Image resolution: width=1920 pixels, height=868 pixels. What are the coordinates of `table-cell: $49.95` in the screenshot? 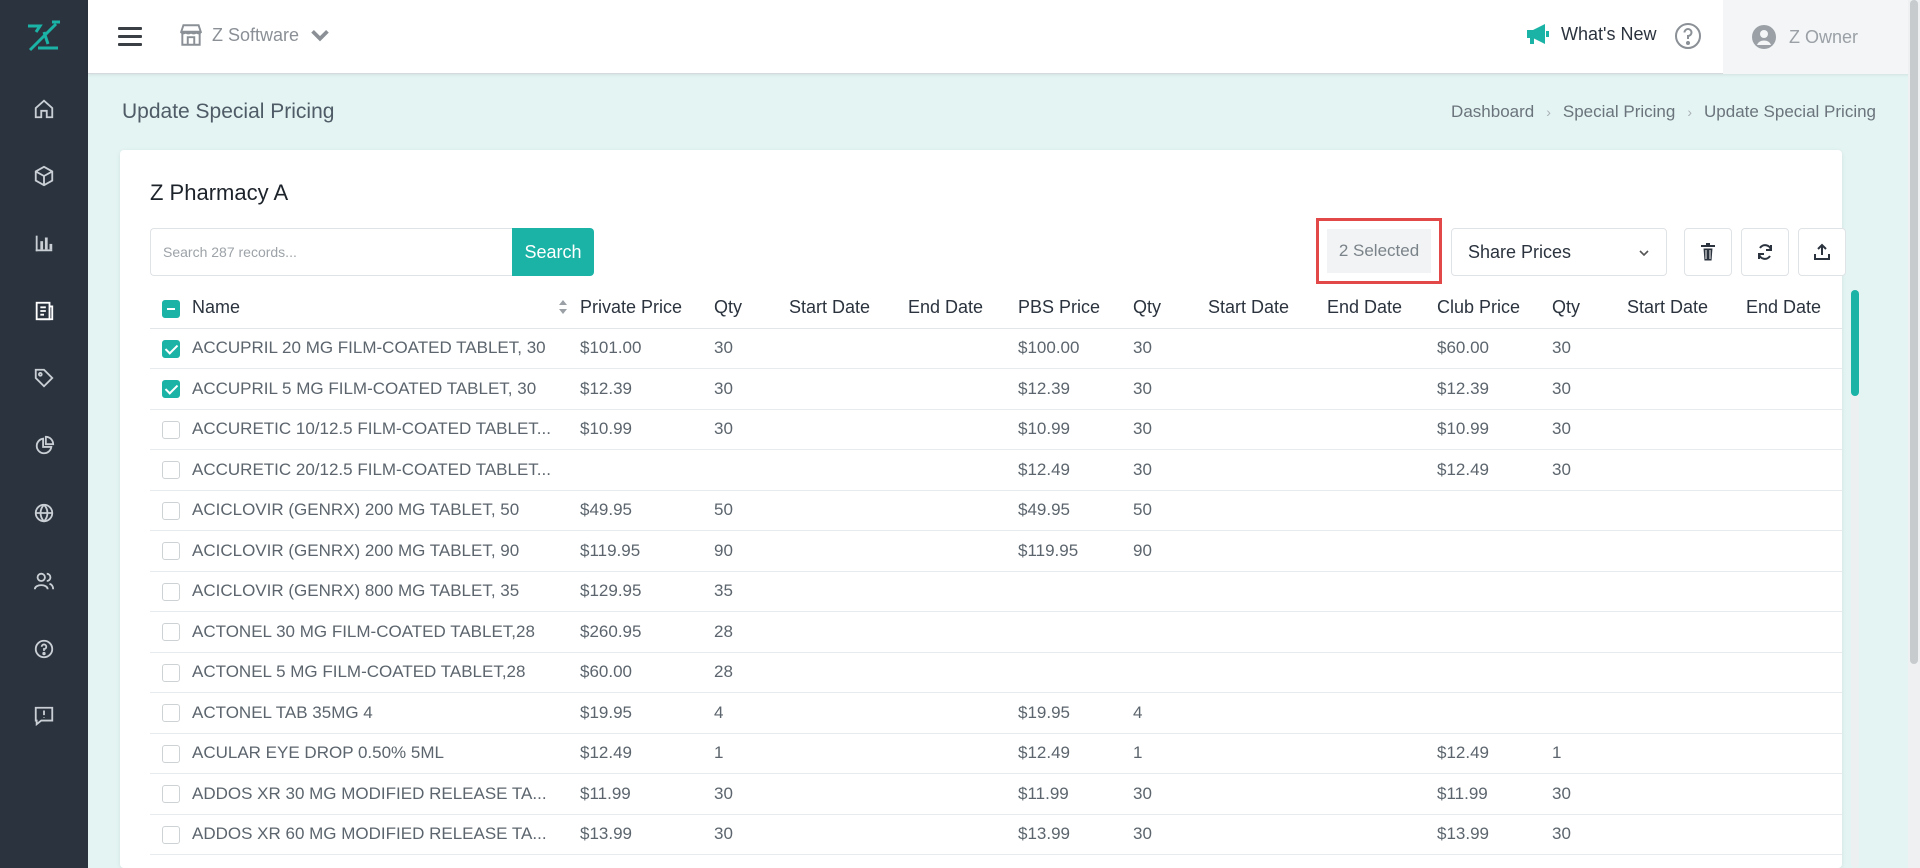 It's located at (1075, 510).